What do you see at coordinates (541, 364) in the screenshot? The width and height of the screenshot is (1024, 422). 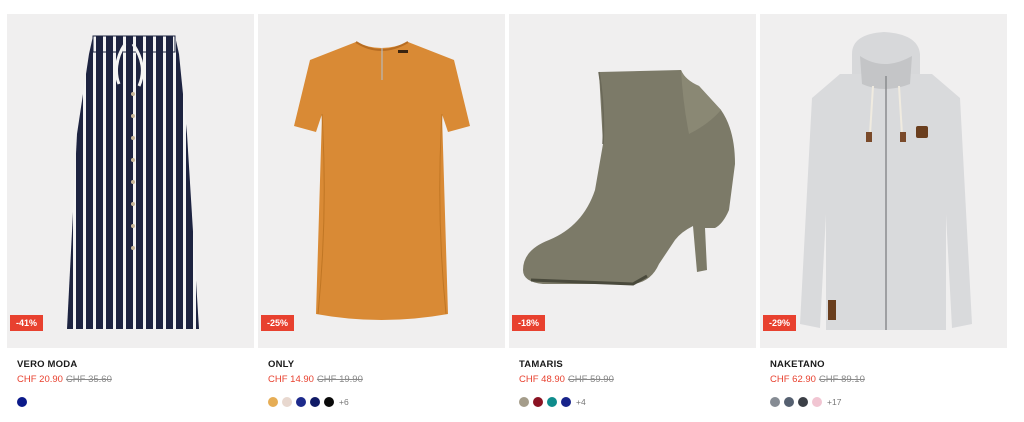 I see `brand-name: TAMARIS` at bounding box center [541, 364].